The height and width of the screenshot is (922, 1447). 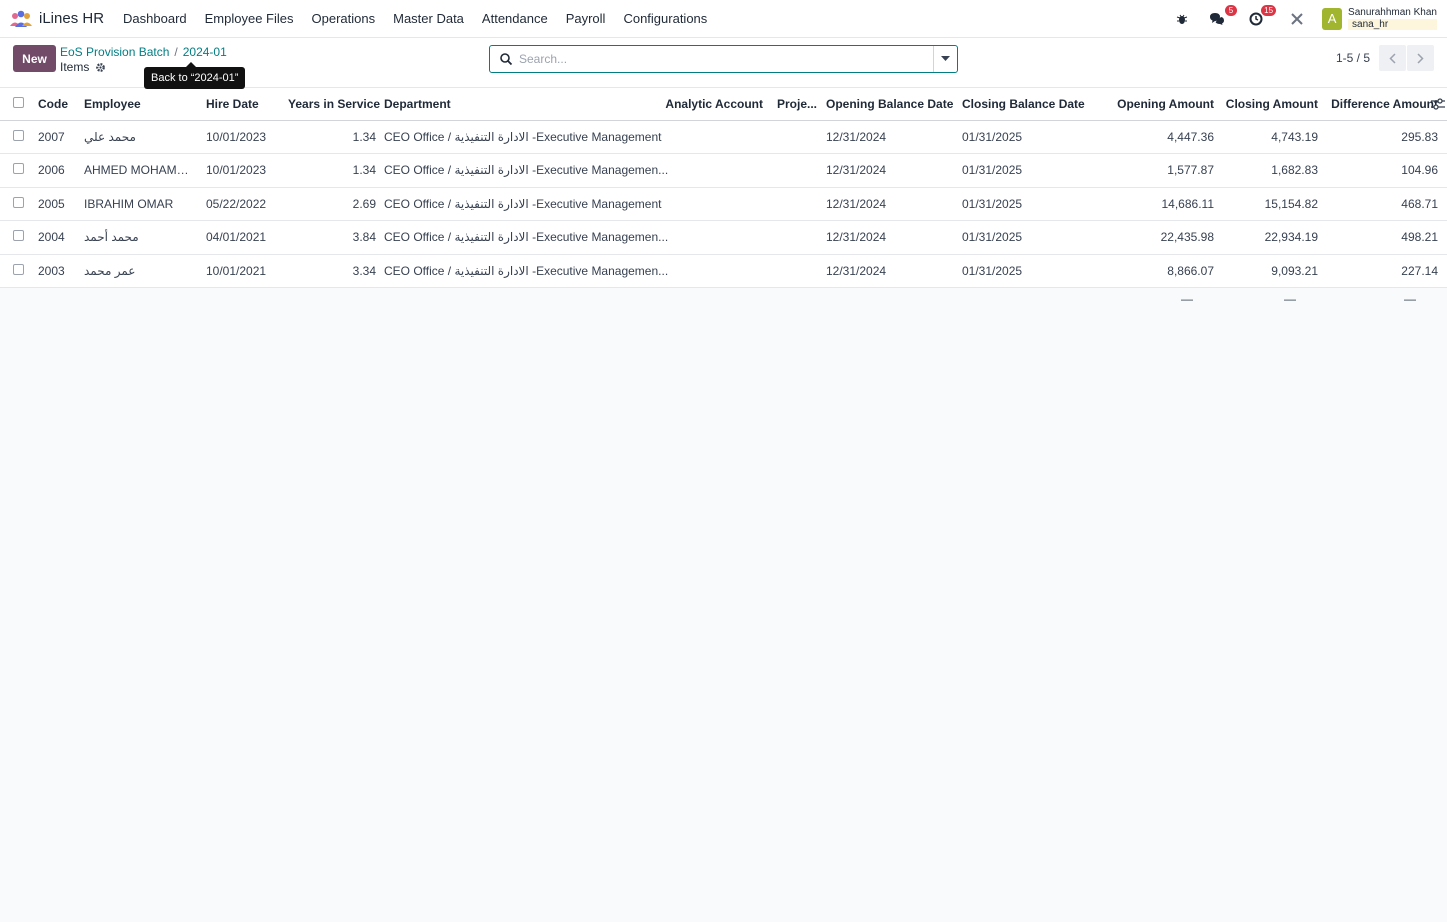 I want to click on cell-hire-date: 05/22/2022, so click(x=243, y=204).